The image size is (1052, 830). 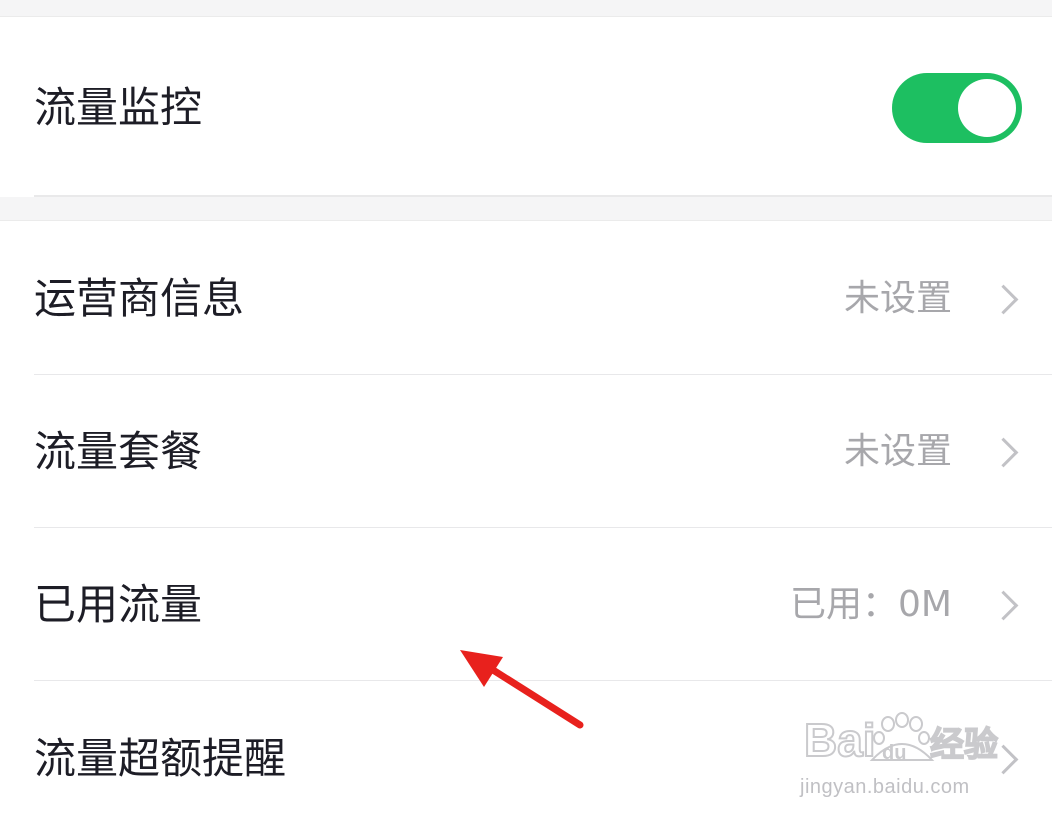 I want to click on used-data-label: 已用流量, so click(x=118, y=604).